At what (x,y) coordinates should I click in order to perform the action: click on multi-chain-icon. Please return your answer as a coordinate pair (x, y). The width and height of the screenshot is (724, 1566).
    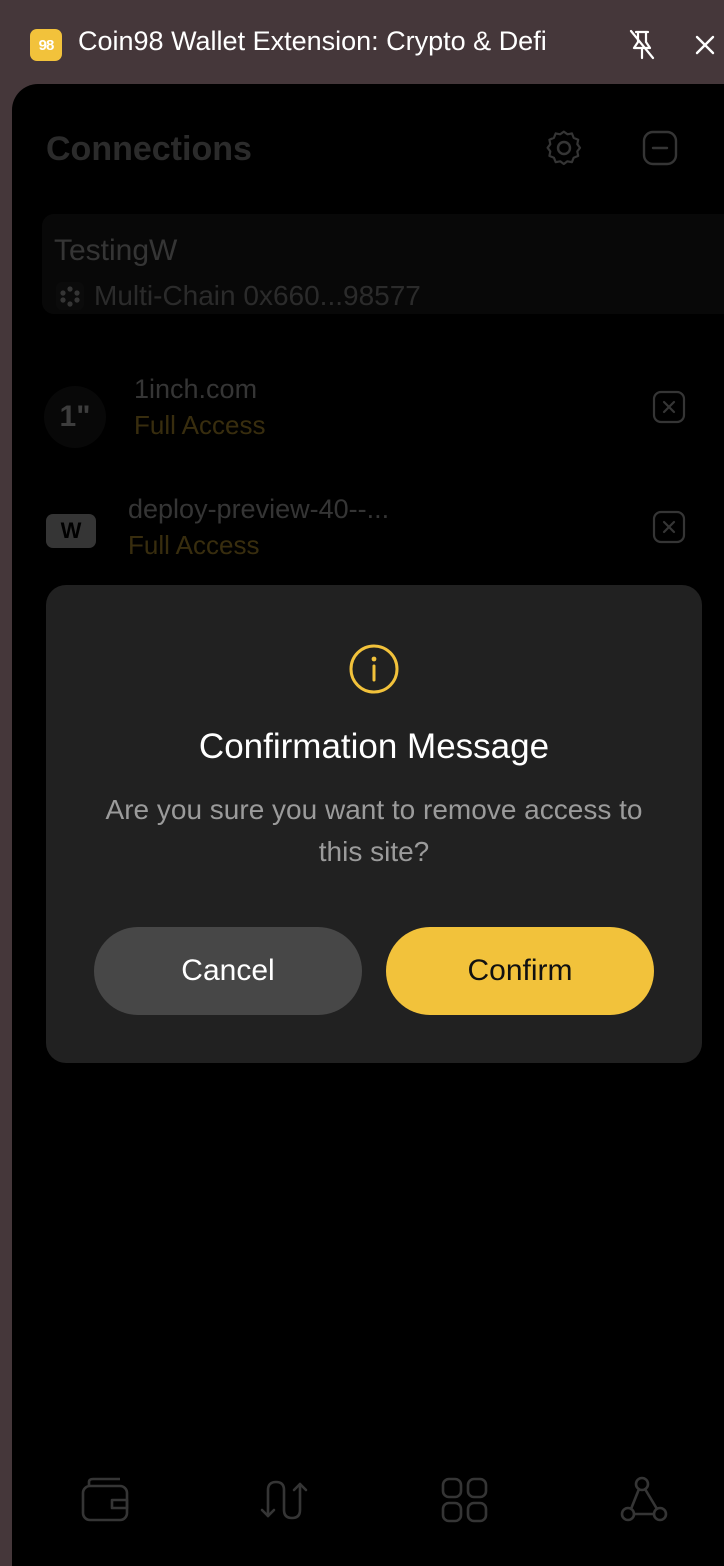
    Looking at the image, I should click on (70, 296).